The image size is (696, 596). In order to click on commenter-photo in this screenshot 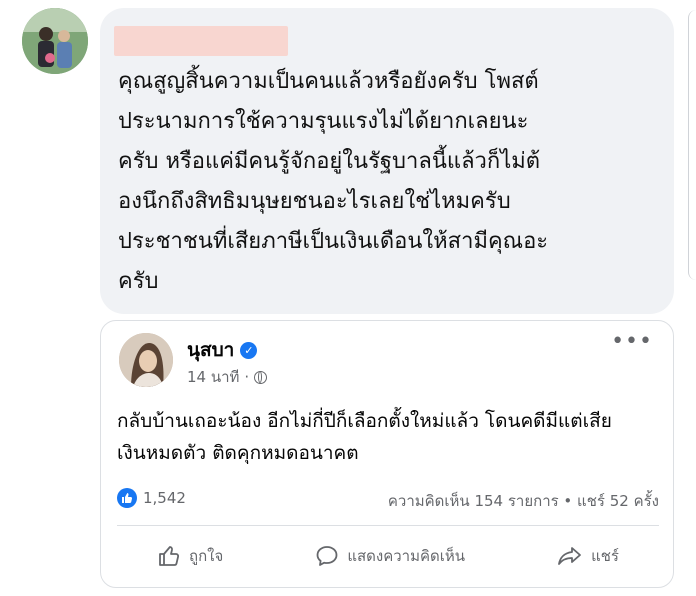, I will do `click(55, 41)`.